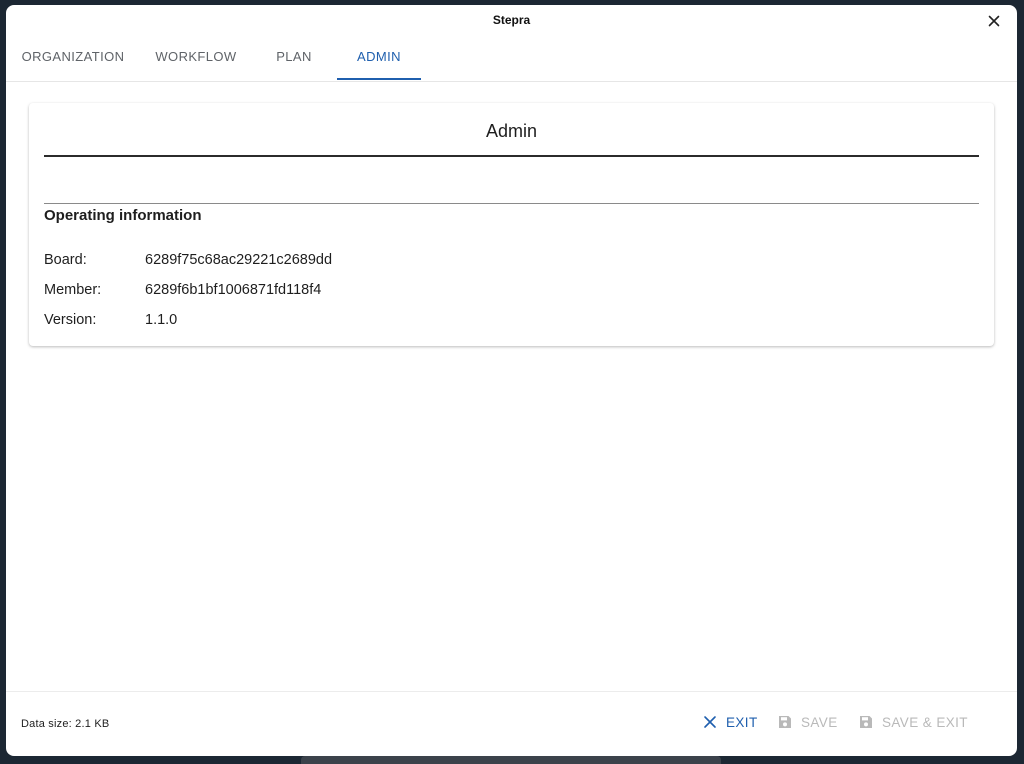 This screenshot has height=764, width=1024. I want to click on tab-workflow: WORKFLOW, so click(196, 57).